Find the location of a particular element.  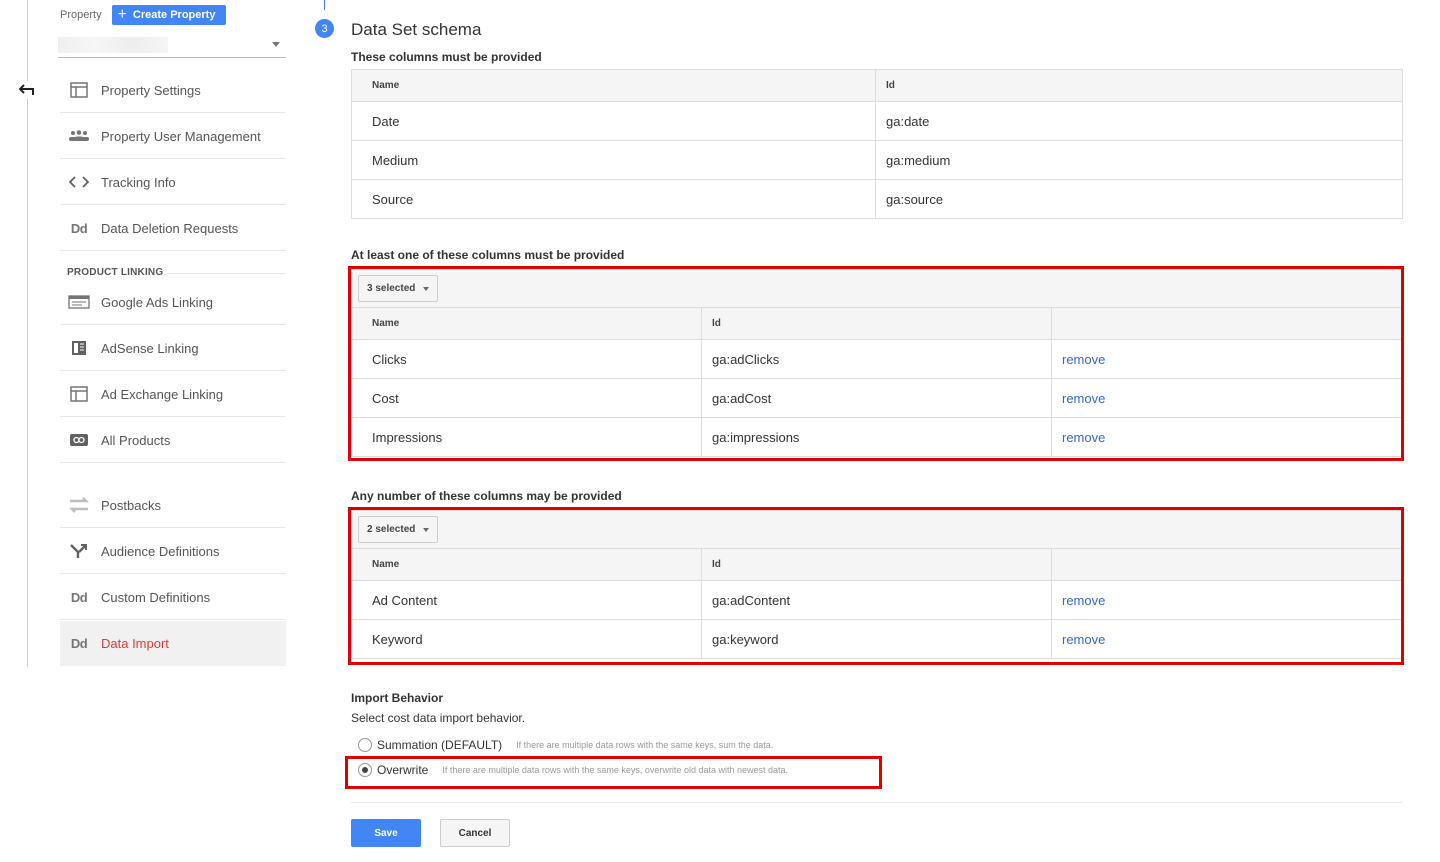

import-behavior-heading: Import Behavior is located at coordinates (397, 698).